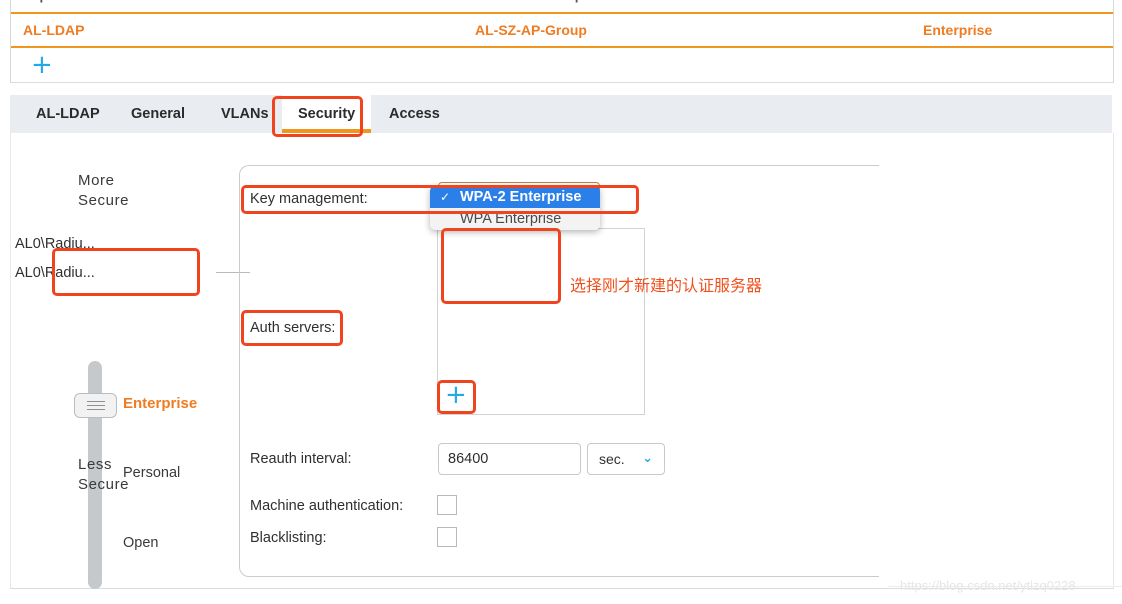 The image size is (1122, 604). Describe the element at coordinates (293, 328) in the screenshot. I see `auth-servers-label: Auth servers:` at that location.